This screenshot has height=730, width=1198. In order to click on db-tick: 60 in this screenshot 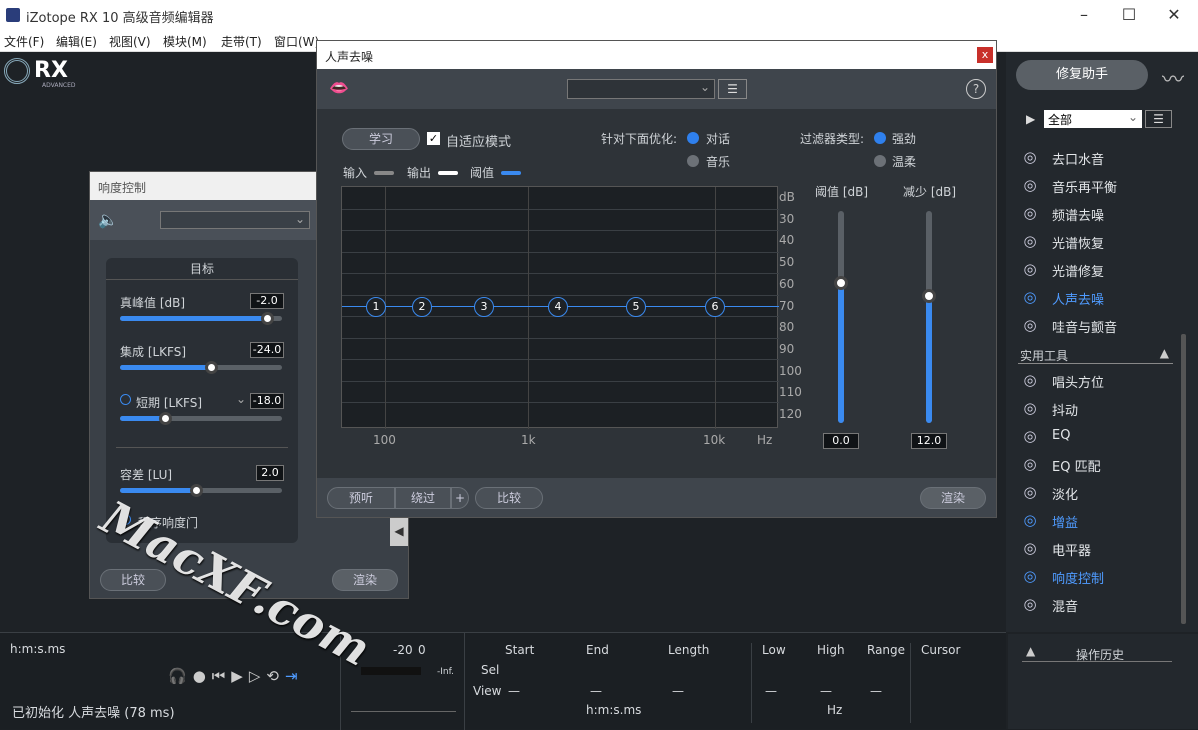, I will do `click(787, 283)`.